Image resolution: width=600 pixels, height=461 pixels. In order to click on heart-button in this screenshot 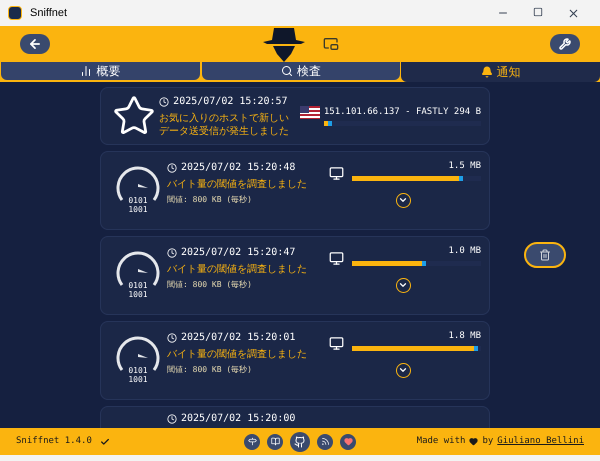, I will do `click(348, 442)`.